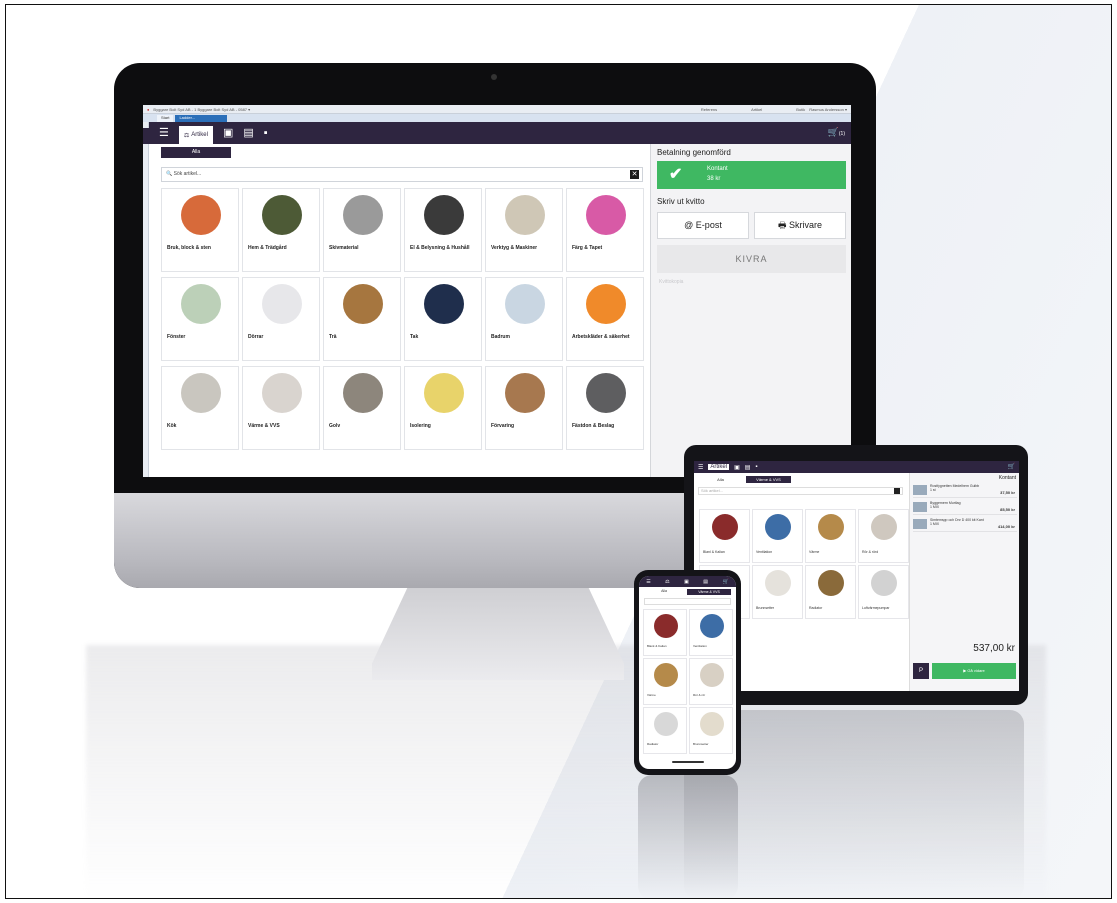 This screenshot has height=903, width=1117. What do you see at coordinates (1007, 509) in the screenshot?
I see `cart-item-price: 85,50 kr` at bounding box center [1007, 509].